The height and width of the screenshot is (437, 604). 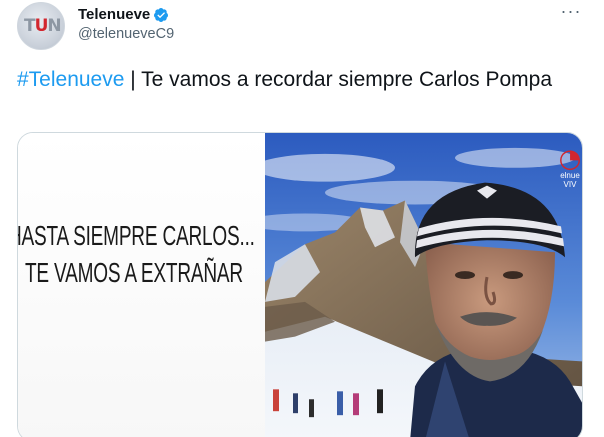 What do you see at coordinates (126, 34) in the screenshot?
I see `author-handle: @telenueveC9` at bounding box center [126, 34].